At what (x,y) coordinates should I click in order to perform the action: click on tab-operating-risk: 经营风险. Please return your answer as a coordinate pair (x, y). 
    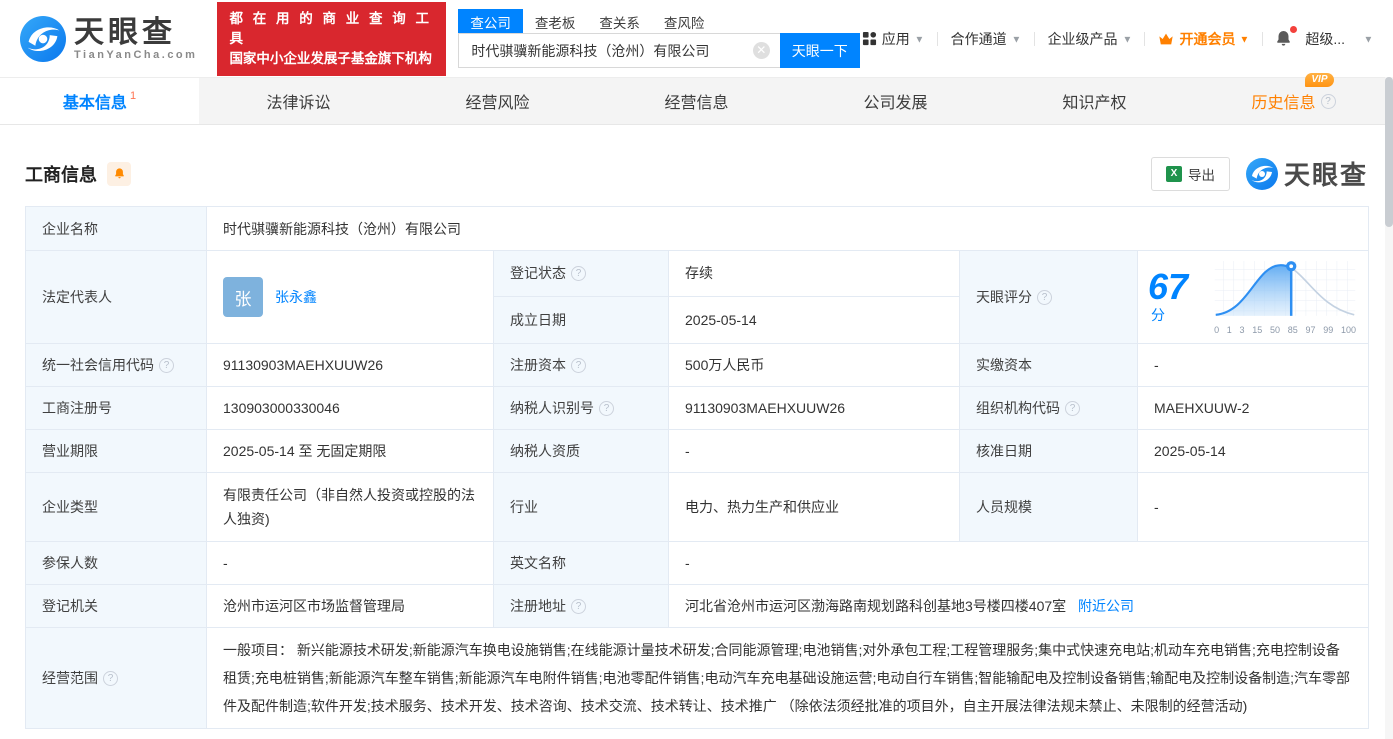
    Looking at the image, I should click on (497, 101).